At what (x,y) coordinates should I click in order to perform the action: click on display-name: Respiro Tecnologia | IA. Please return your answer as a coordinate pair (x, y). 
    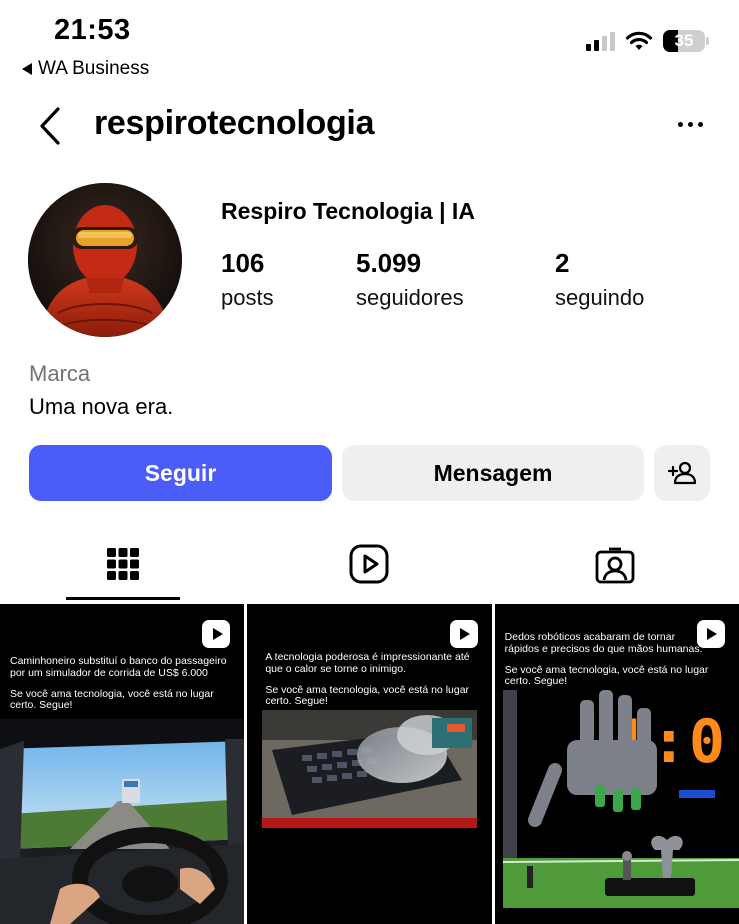
    Looking at the image, I should click on (348, 211).